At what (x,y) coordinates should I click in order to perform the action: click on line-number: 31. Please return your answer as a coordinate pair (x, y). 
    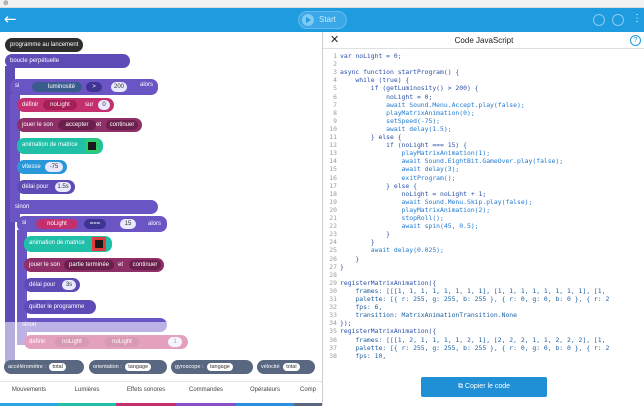
    Looking at the image, I should click on (333, 299).